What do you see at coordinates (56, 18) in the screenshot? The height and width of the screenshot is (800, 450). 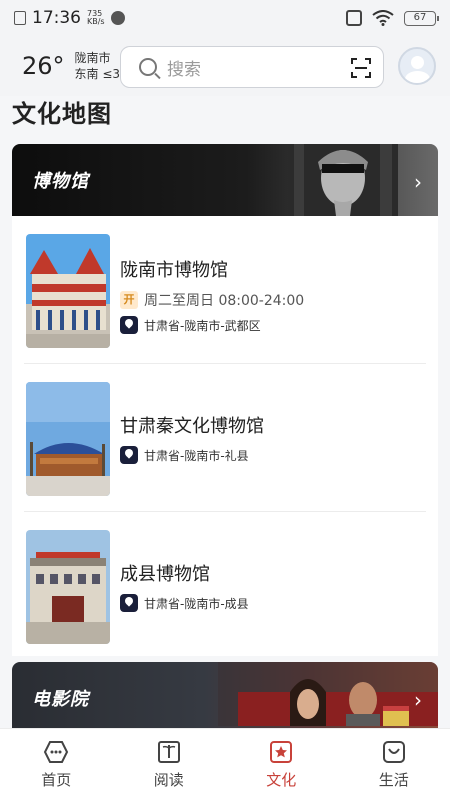 I see `status-time: 17:36` at bounding box center [56, 18].